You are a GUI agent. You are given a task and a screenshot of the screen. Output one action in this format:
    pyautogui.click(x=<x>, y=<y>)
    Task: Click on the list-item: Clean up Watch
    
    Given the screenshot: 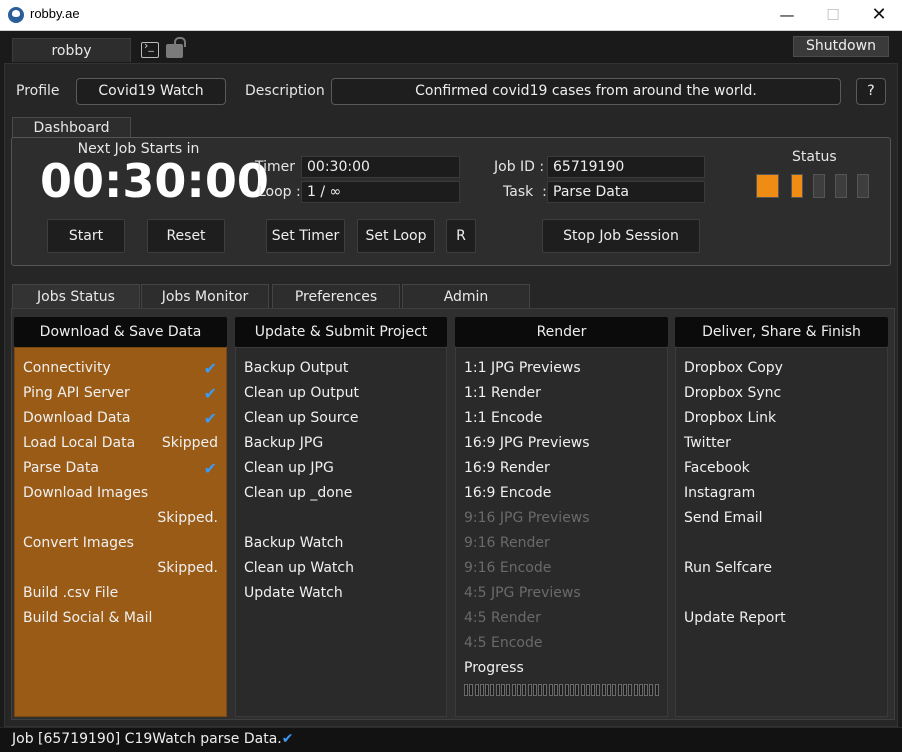 What is the action you would take?
    pyautogui.click(x=299, y=568)
    